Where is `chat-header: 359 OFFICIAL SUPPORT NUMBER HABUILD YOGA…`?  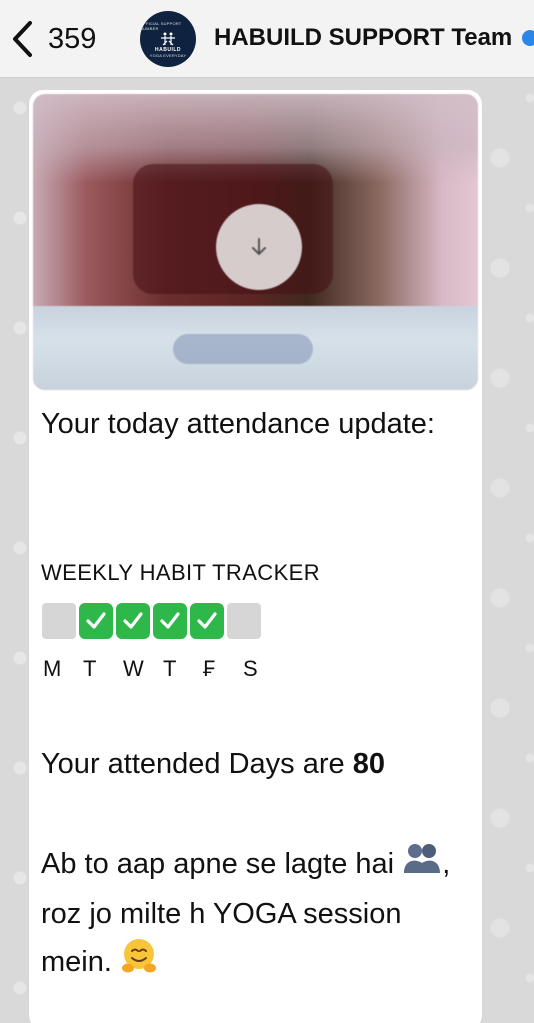 chat-header: 359 OFFICIAL SUPPORT NUMBER HABUILD YOGA… is located at coordinates (267, 39).